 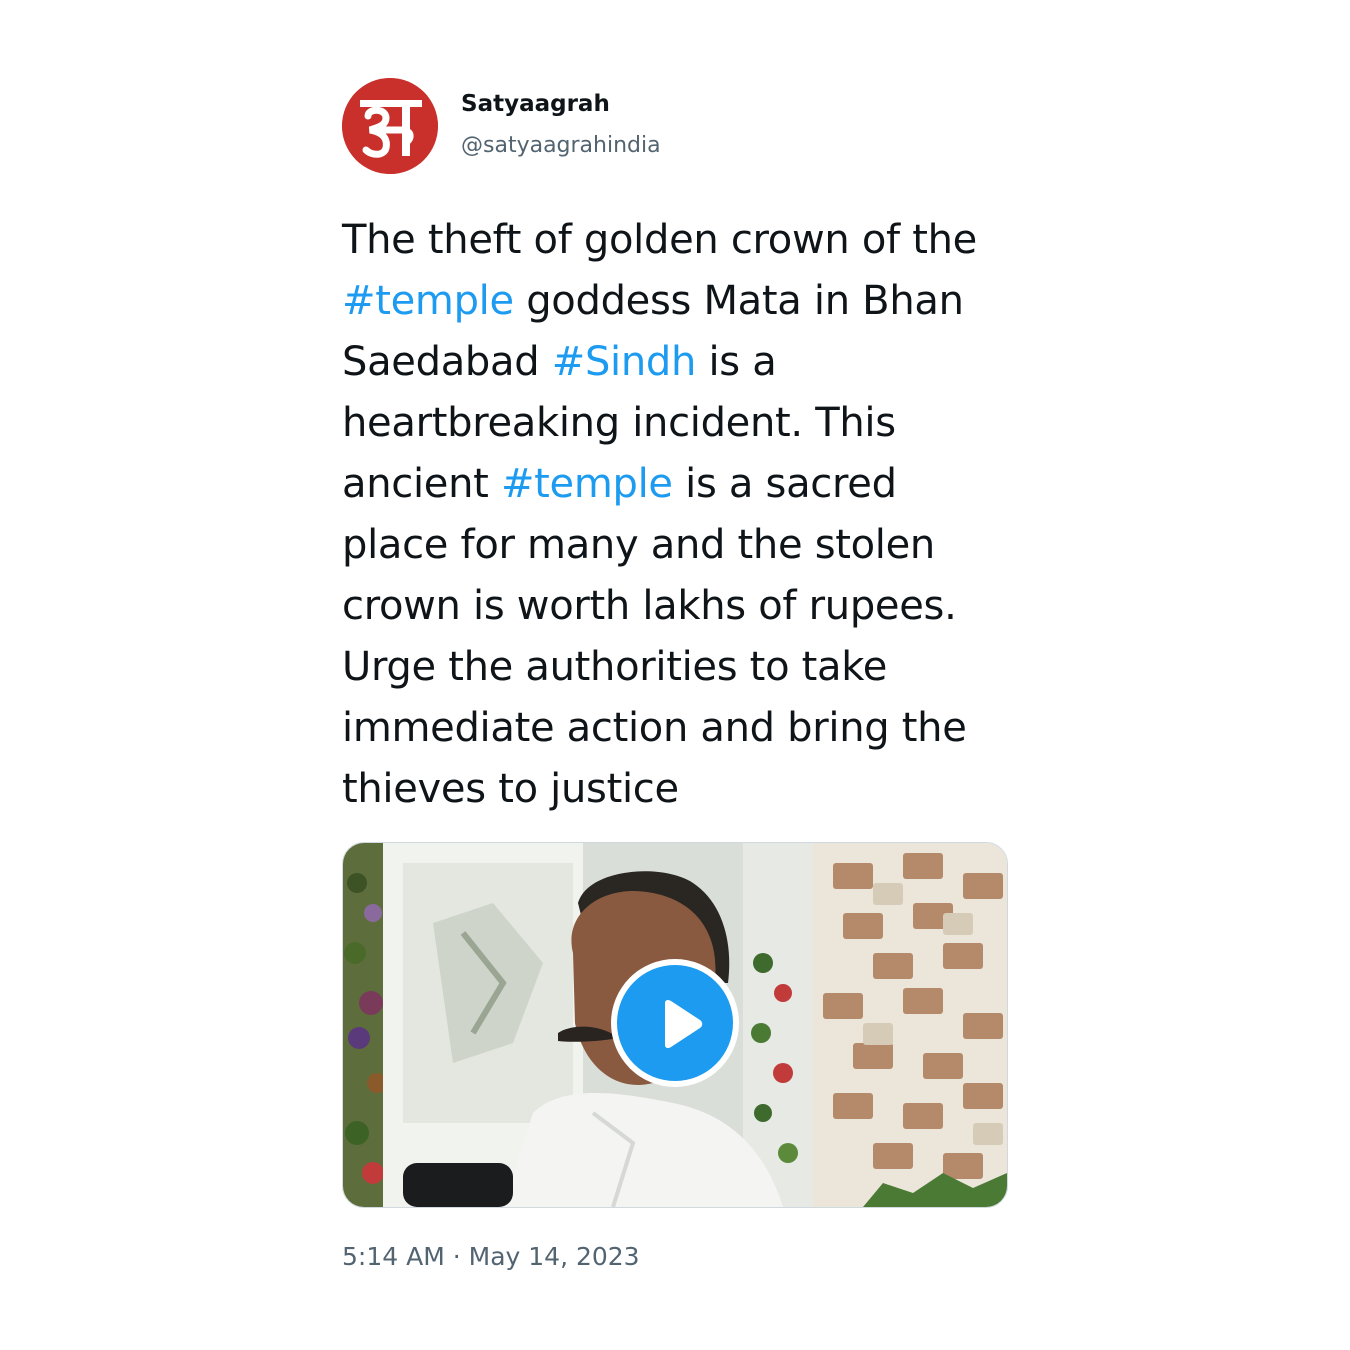 What do you see at coordinates (624, 362) in the screenshot?
I see `hashtag-link: #Sindh` at bounding box center [624, 362].